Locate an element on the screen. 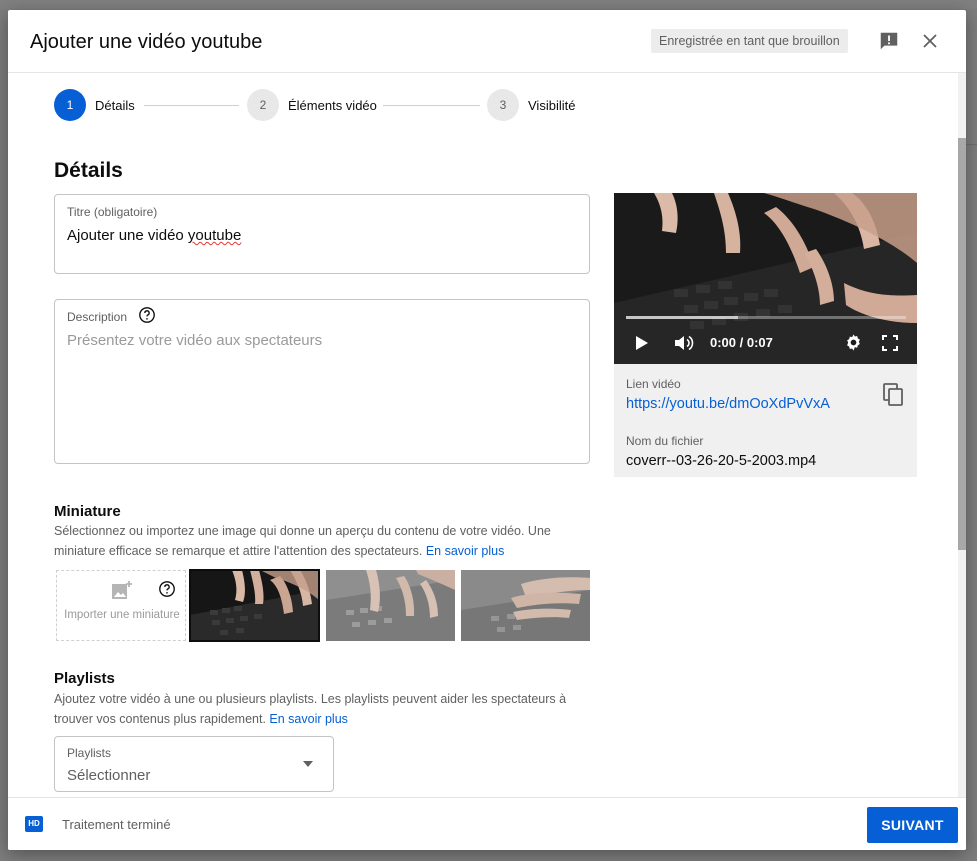  spellcheck-flagged-word: youtube is located at coordinates (214, 235).